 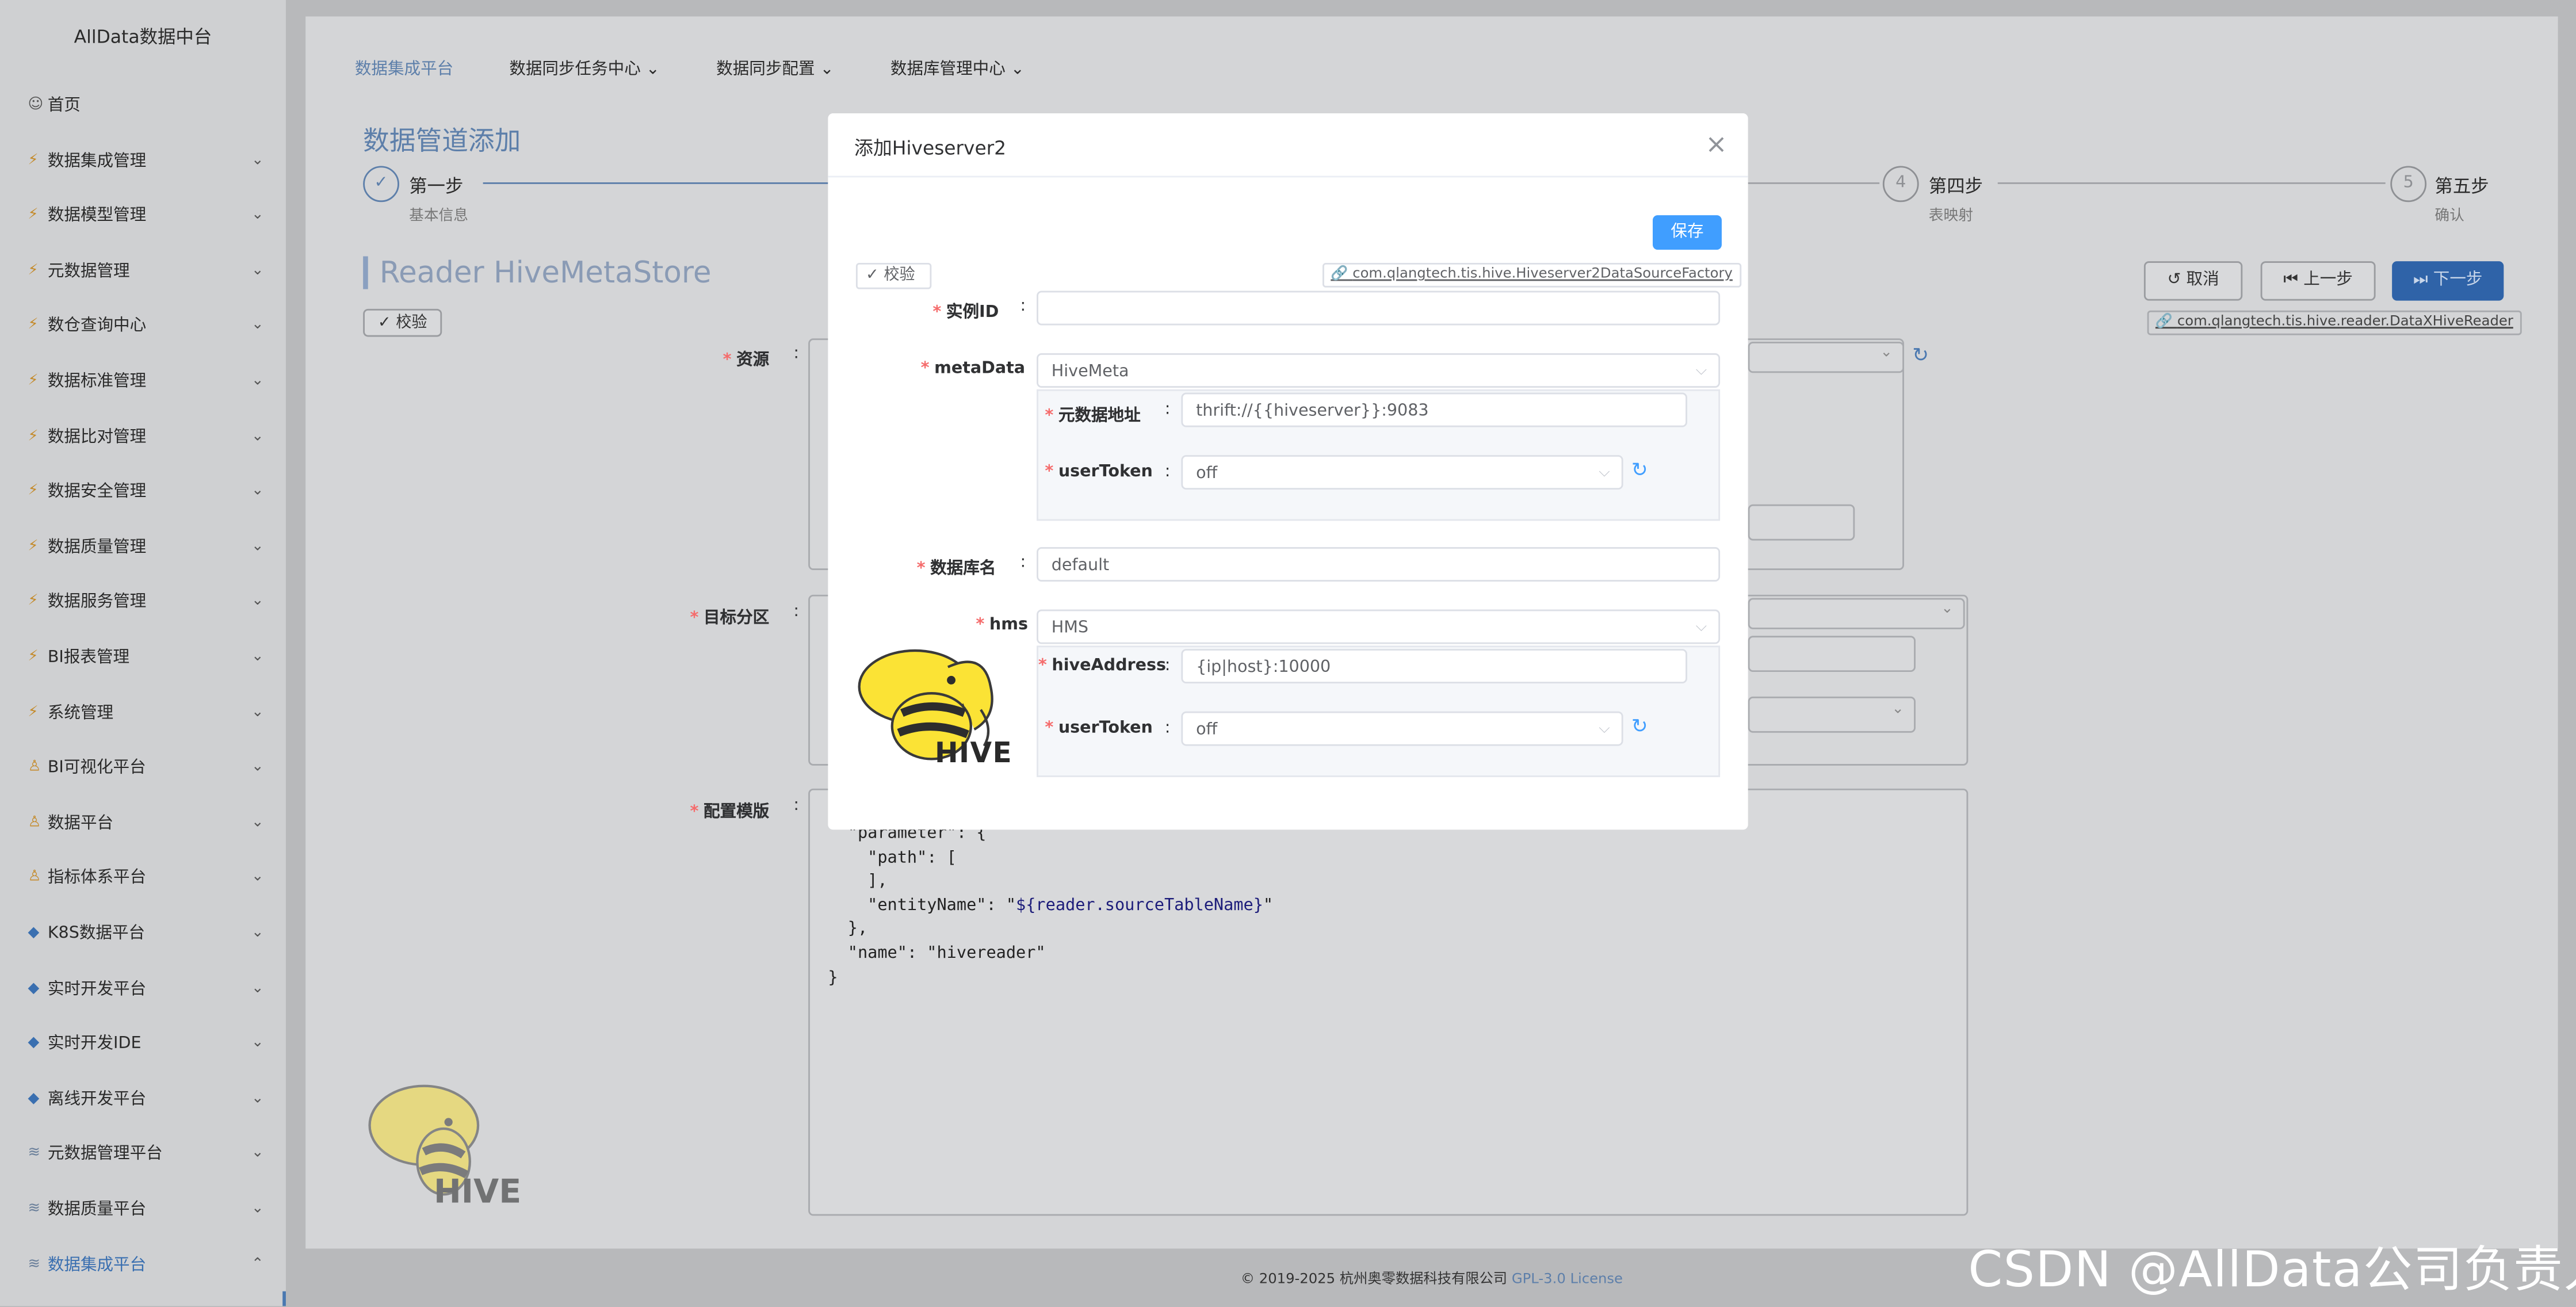 I want to click on sidebar-item-label: 数据标准管理, so click(x=97, y=382).